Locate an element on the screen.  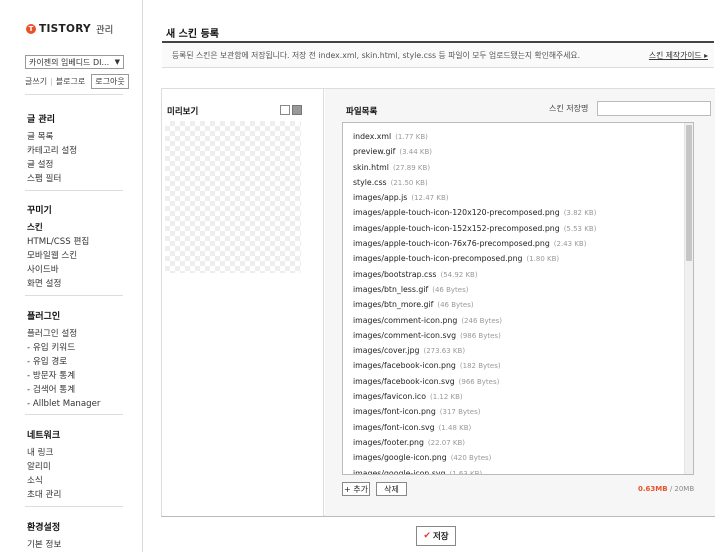
file-size: (1.80 KB) is located at coordinates (543, 259).